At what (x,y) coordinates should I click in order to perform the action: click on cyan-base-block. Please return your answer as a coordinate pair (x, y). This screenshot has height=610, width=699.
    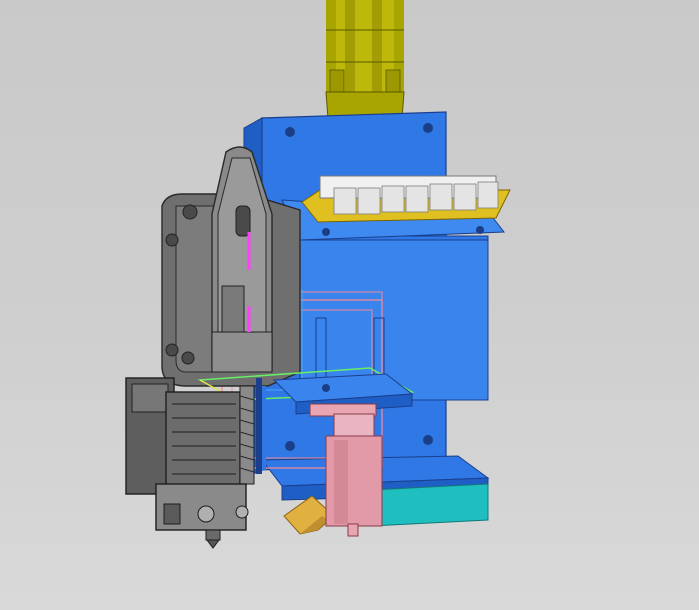
    Looking at the image, I should click on (429, 505).